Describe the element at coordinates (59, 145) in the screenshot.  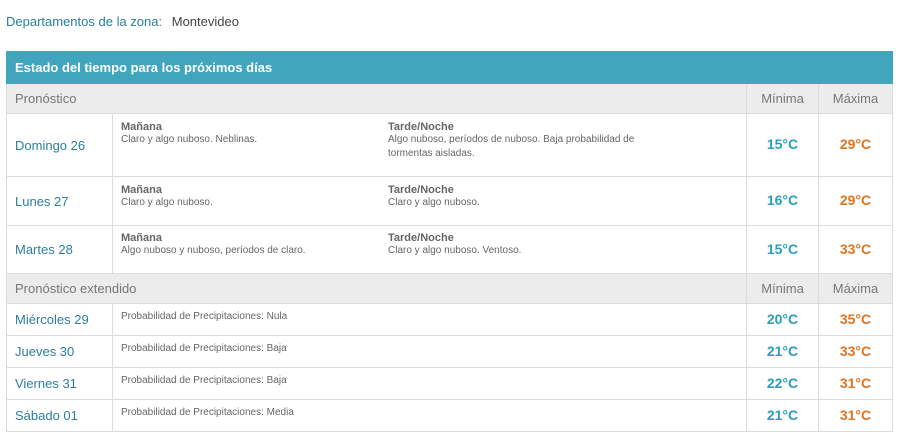
I see `day-label: Domingo 26` at that location.